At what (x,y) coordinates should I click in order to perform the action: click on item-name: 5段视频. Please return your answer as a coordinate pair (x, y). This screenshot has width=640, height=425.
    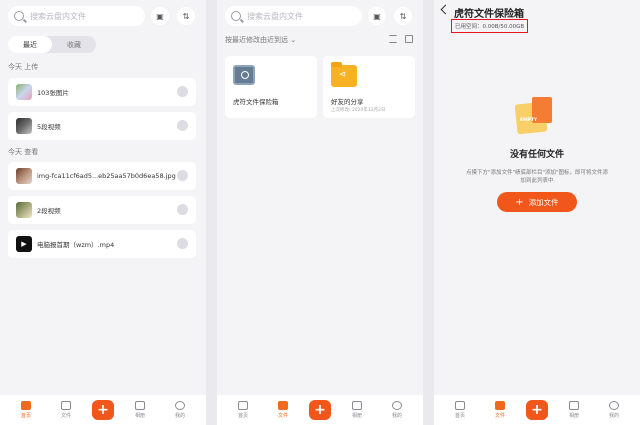
    Looking at the image, I should click on (49, 127).